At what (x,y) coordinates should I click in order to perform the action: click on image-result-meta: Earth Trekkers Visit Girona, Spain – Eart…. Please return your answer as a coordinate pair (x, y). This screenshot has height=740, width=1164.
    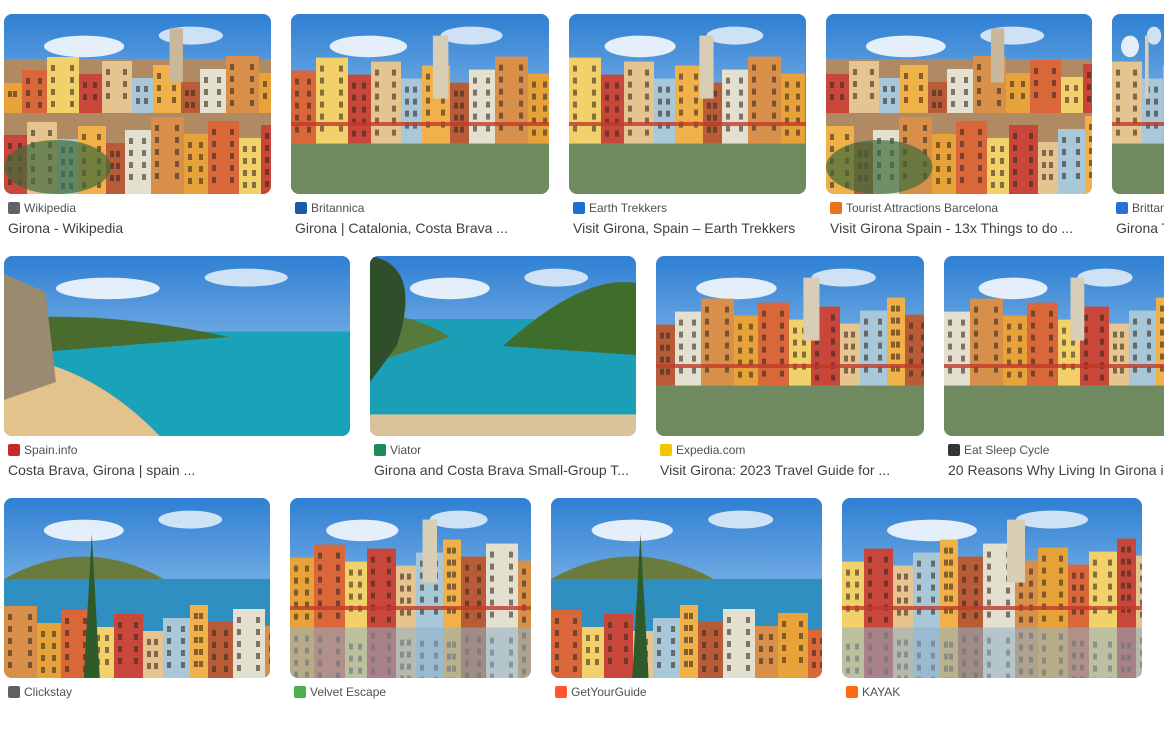
    Looking at the image, I should click on (689, 219).